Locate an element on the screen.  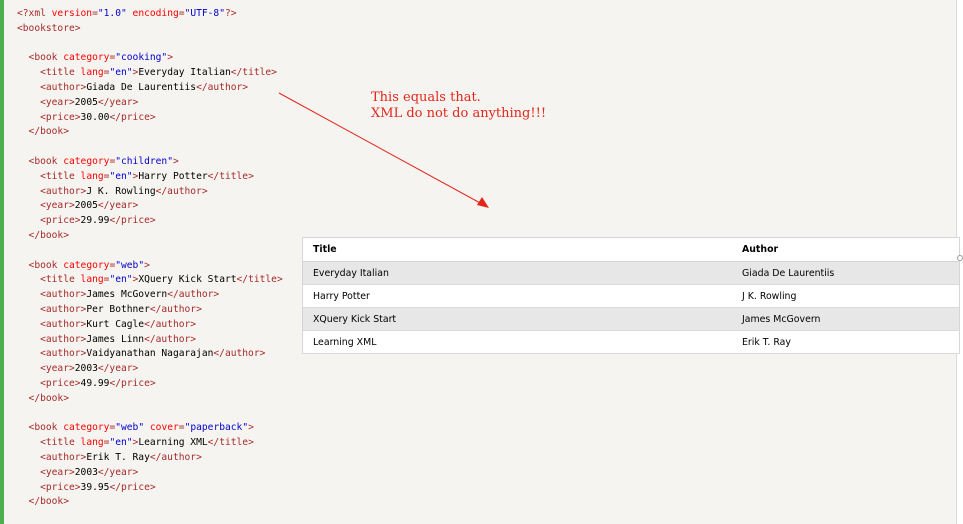
code-line: <price>39.95</price> is located at coordinates (150, 488).